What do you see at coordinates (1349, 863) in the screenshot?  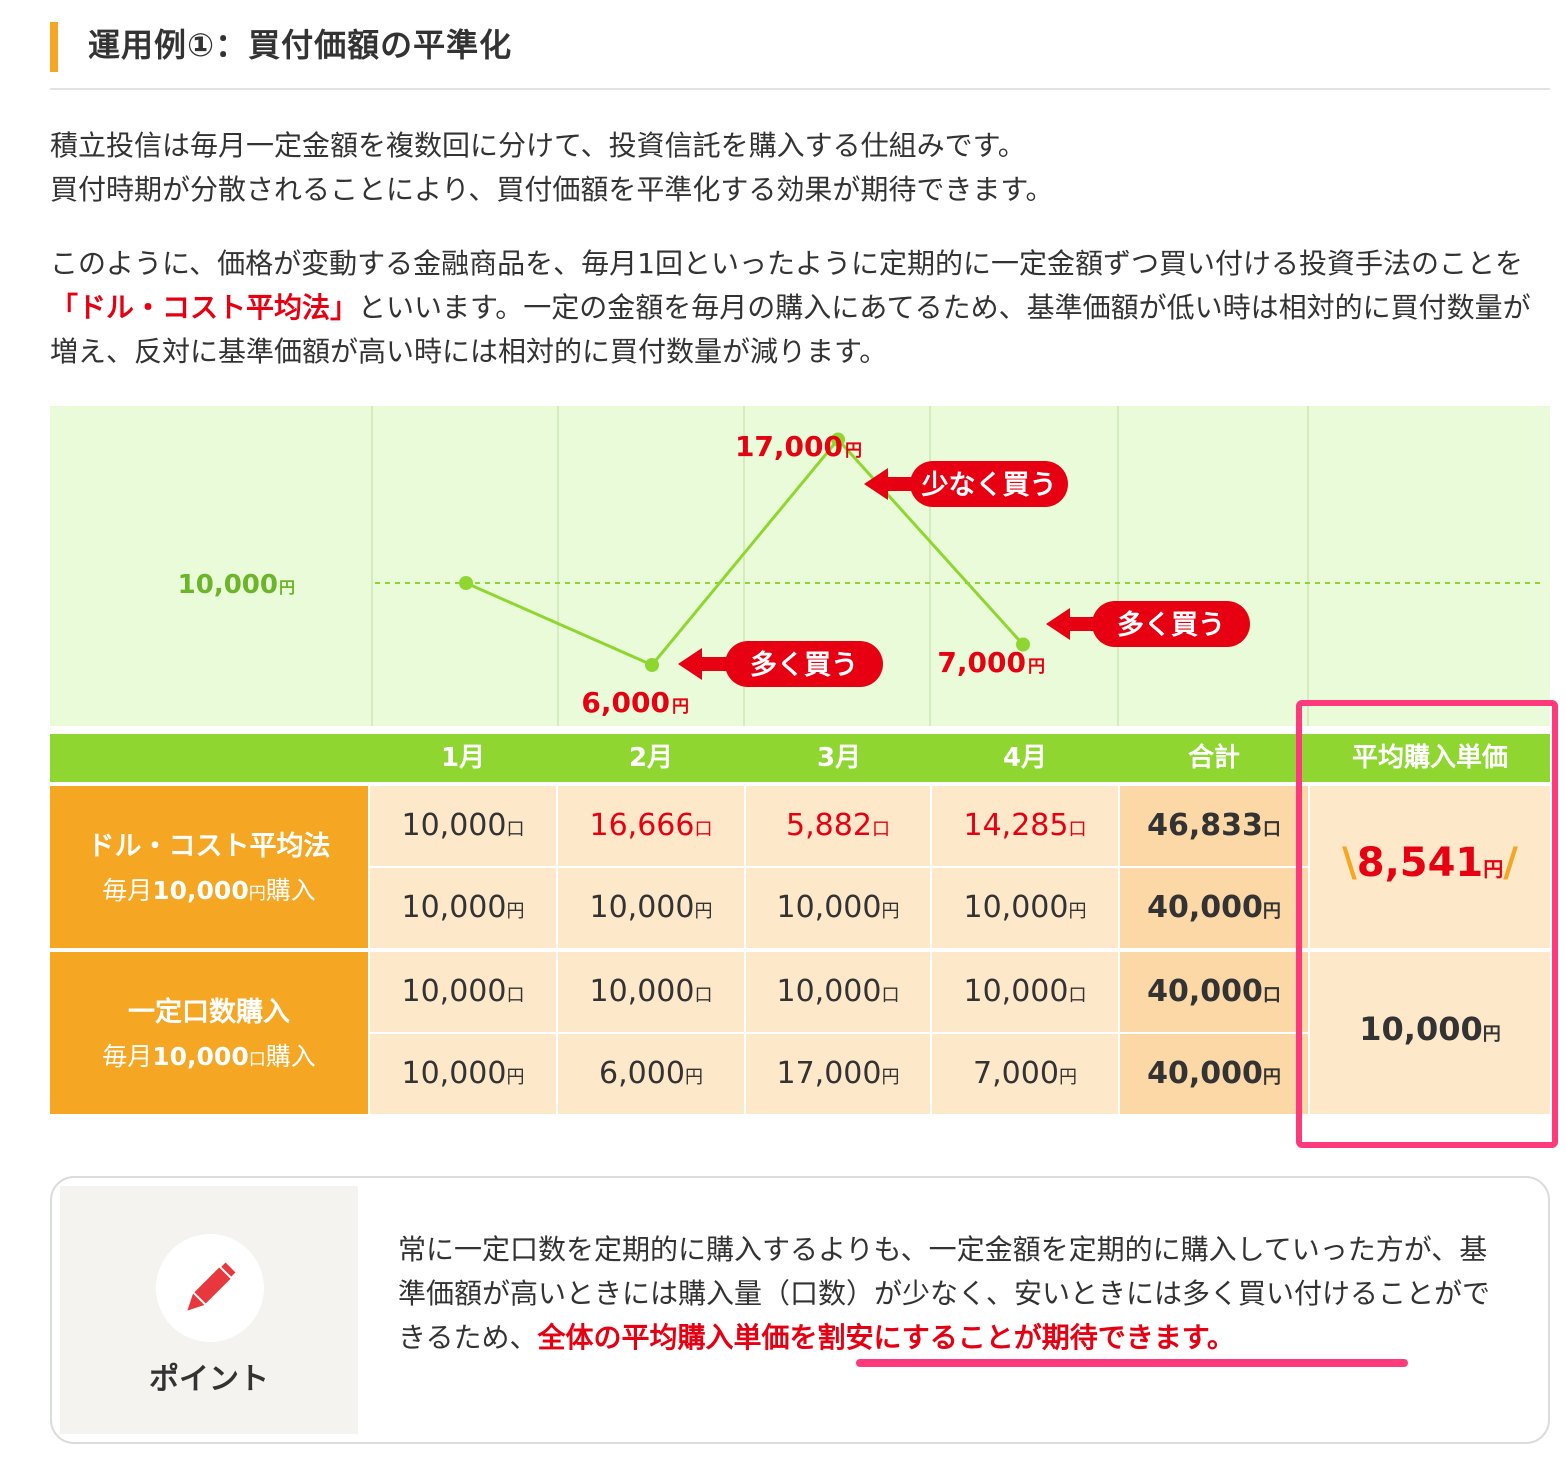 I see `accent-slash-left-icon: \` at bounding box center [1349, 863].